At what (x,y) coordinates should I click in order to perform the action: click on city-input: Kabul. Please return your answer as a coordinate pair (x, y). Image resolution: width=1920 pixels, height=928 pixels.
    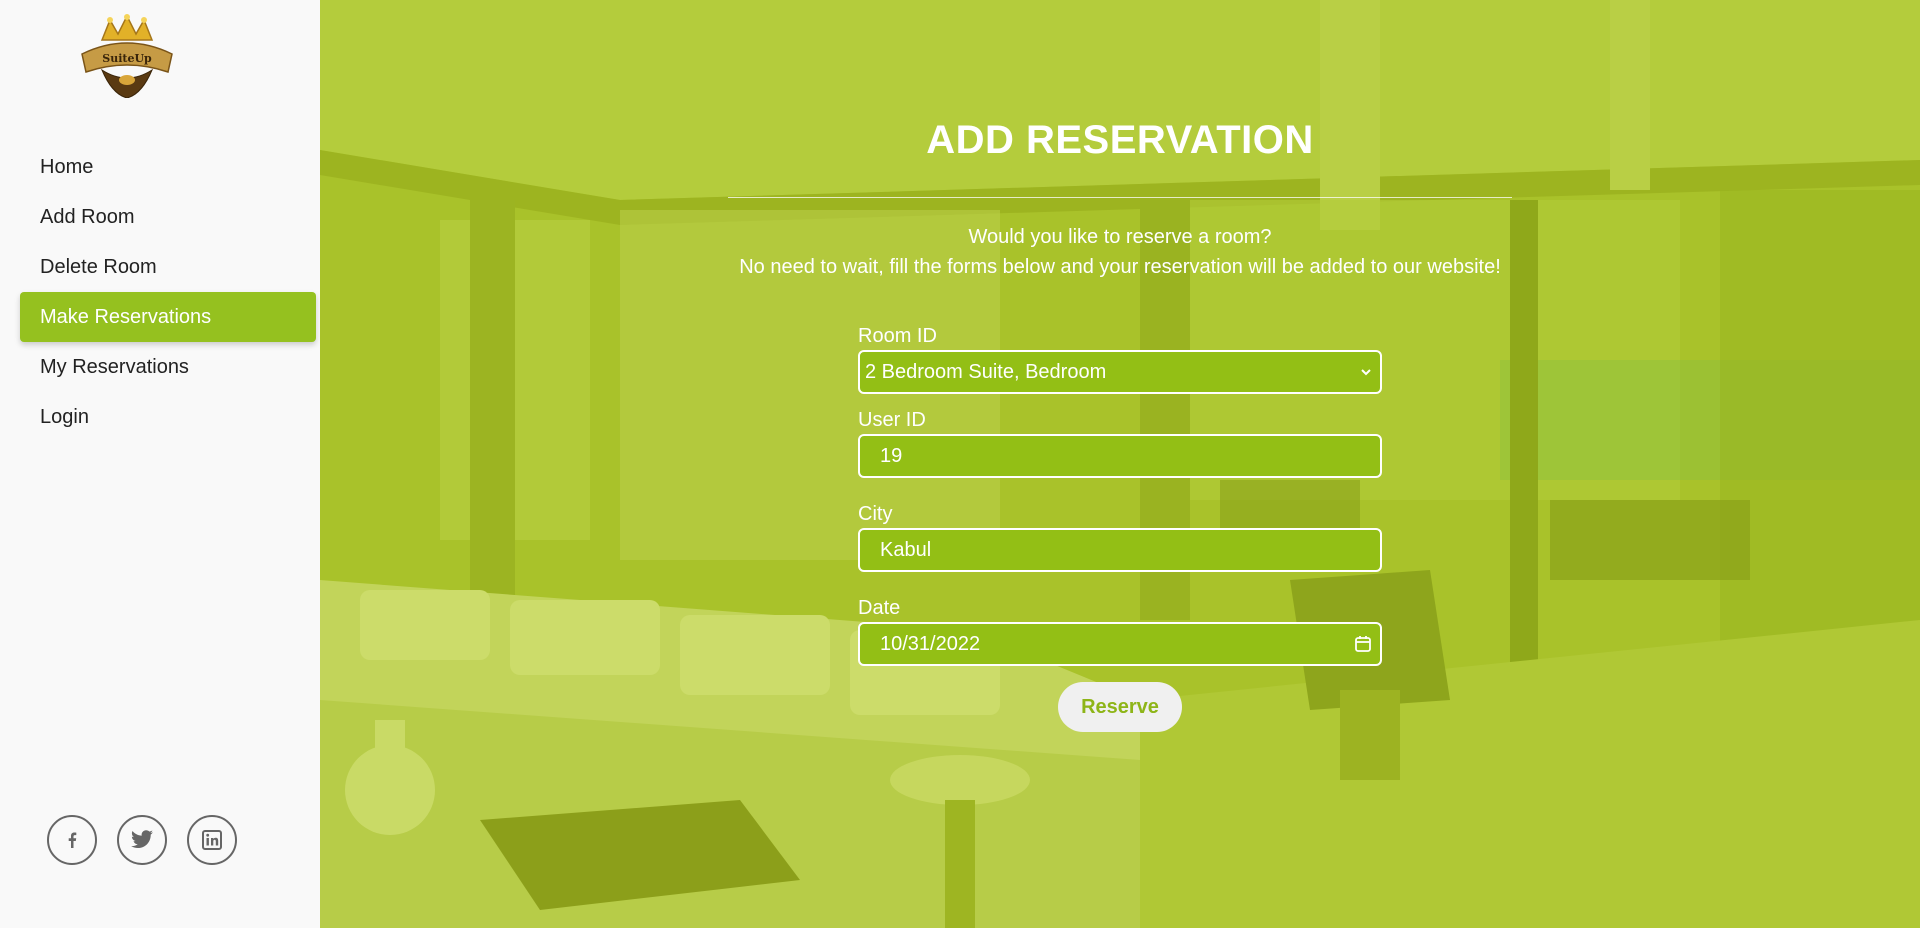
    Looking at the image, I should click on (1120, 550).